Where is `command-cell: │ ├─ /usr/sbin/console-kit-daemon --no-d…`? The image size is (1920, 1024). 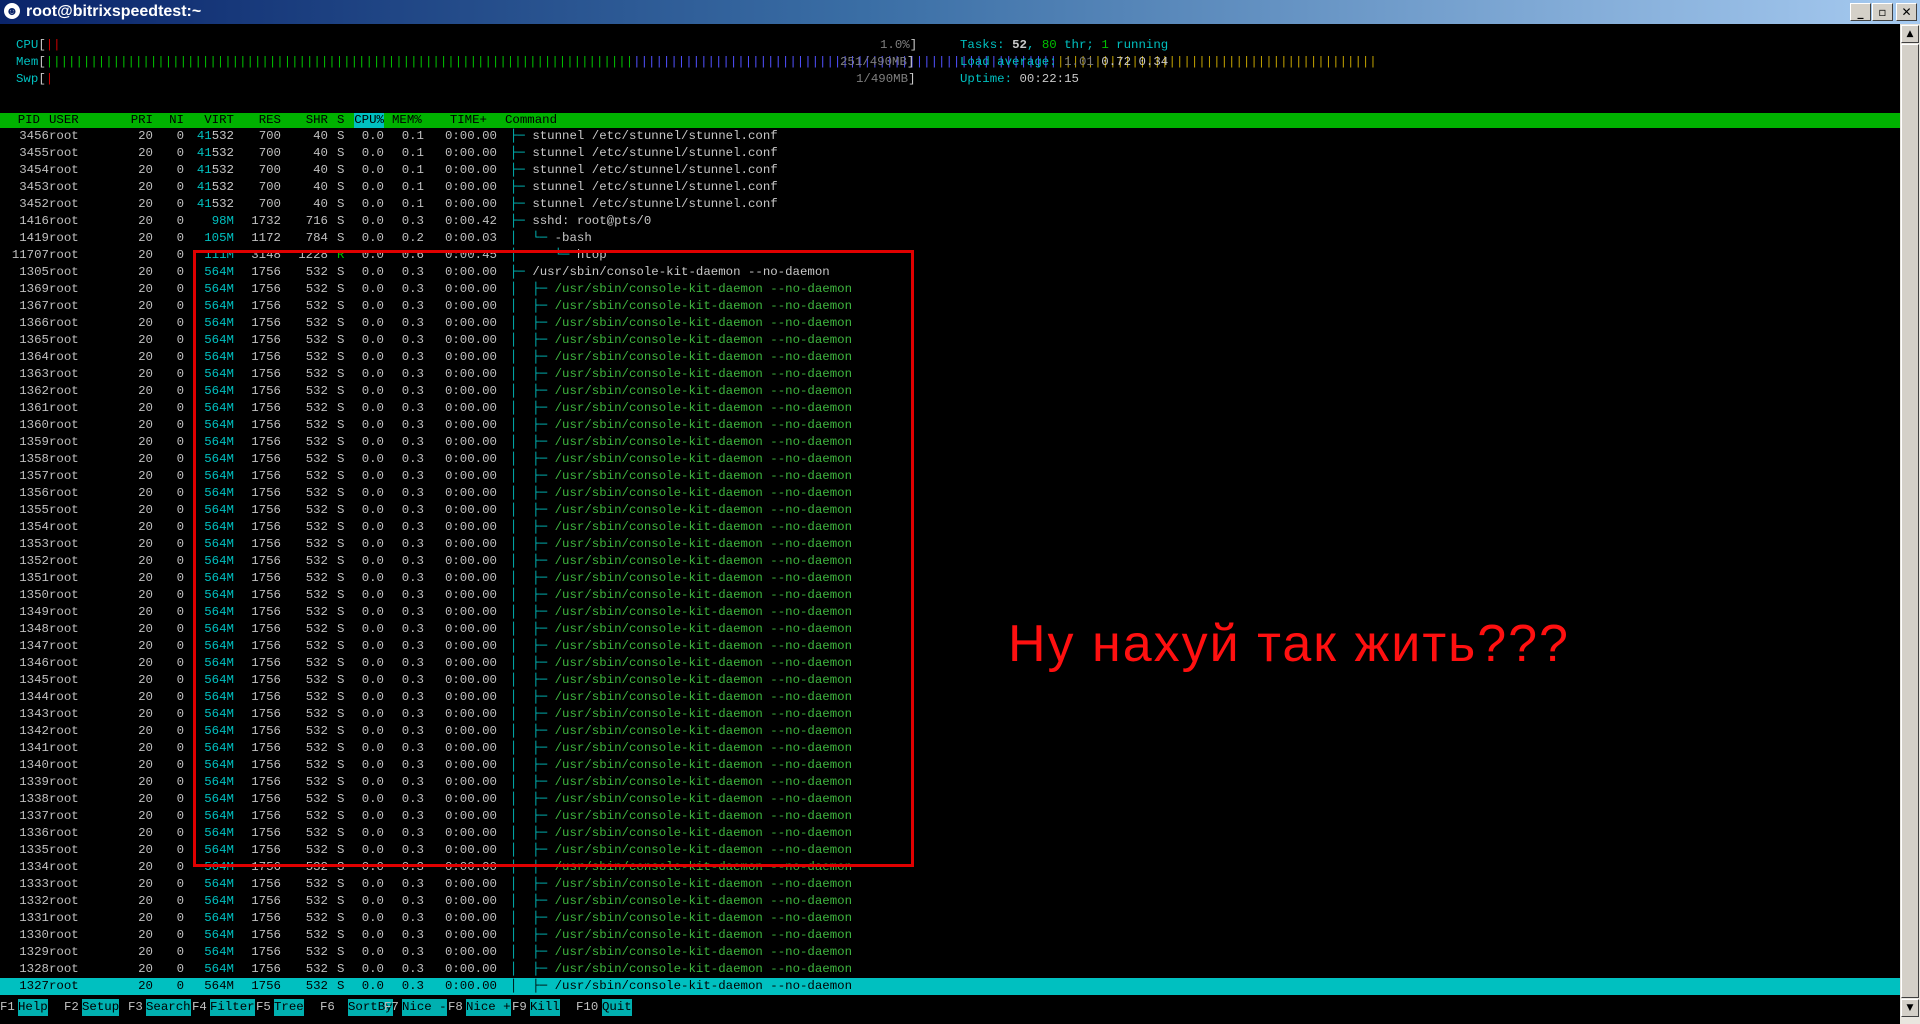
command-cell: │ ├─ /usr/sbin/console-kit-daemon --no-d… is located at coordinates (681, 901).